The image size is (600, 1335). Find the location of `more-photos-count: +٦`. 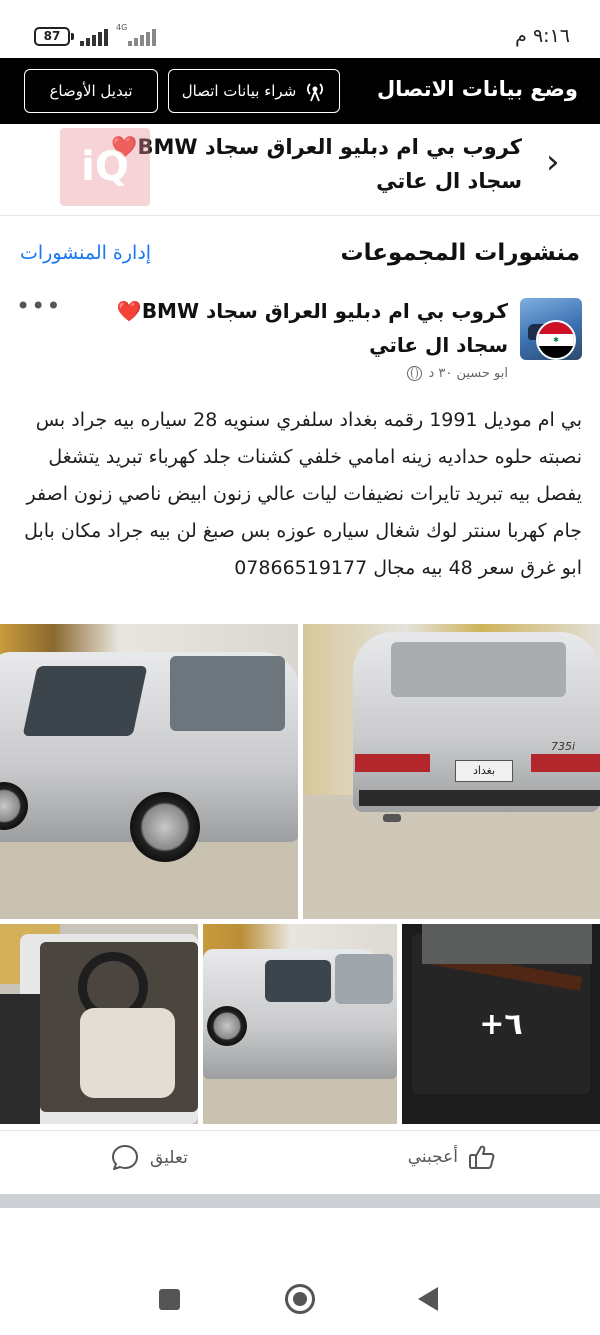

more-photos-count: +٦ is located at coordinates (501, 1024).